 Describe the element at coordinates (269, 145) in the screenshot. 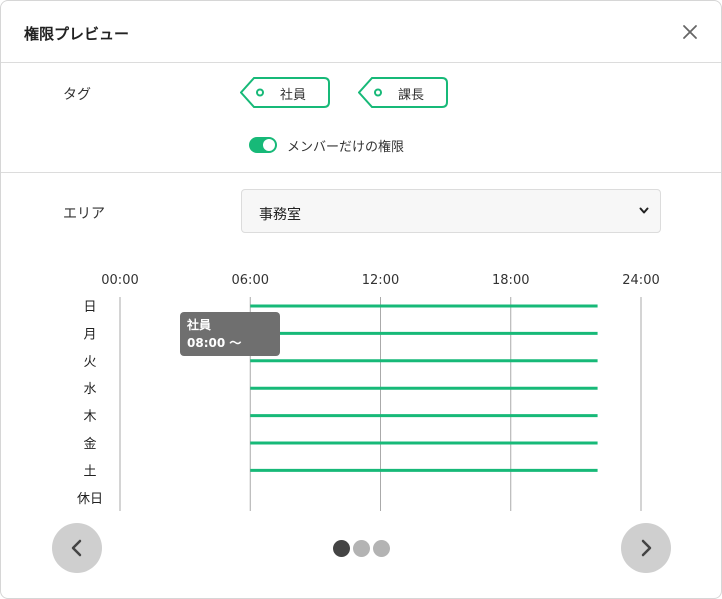

I see `toggle-knob` at that location.